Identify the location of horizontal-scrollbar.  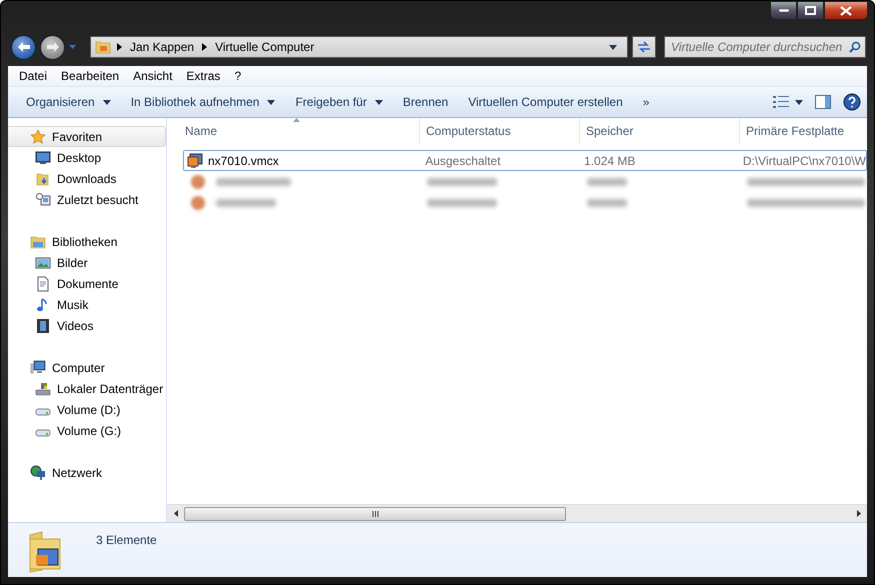
(517, 513).